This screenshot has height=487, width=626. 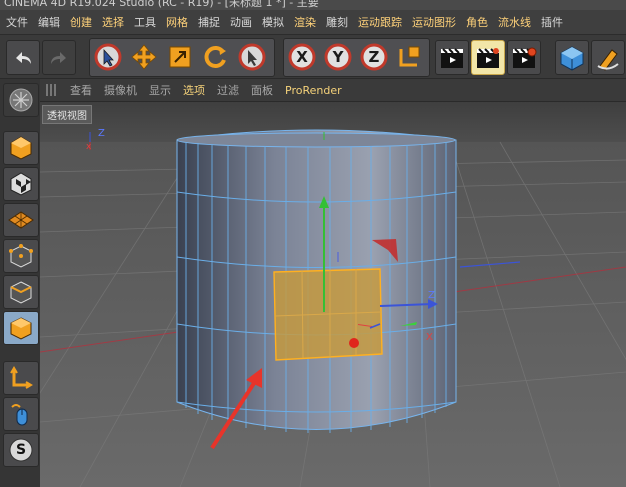 What do you see at coordinates (67, 114) in the screenshot?
I see `viewport-label: 透视视图` at bounding box center [67, 114].